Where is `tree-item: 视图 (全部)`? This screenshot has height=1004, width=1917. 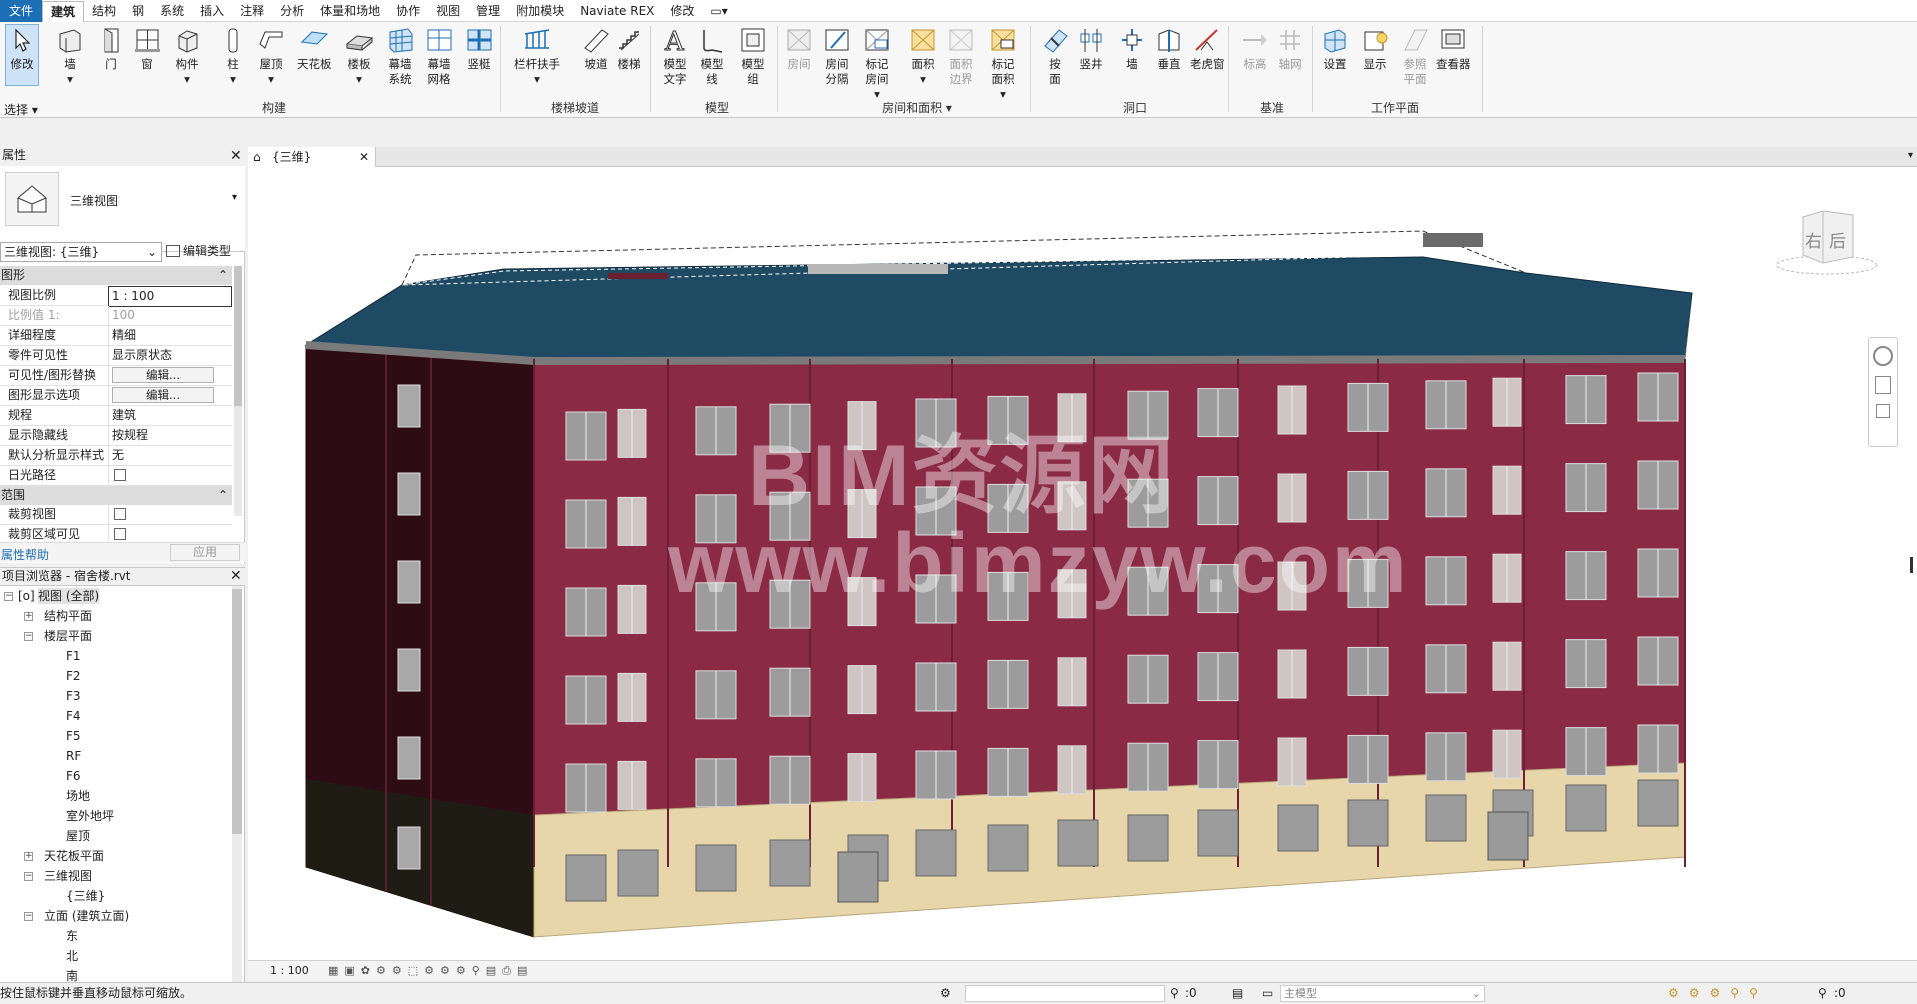 tree-item: 视图 (全部) is located at coordinates (69, 596).